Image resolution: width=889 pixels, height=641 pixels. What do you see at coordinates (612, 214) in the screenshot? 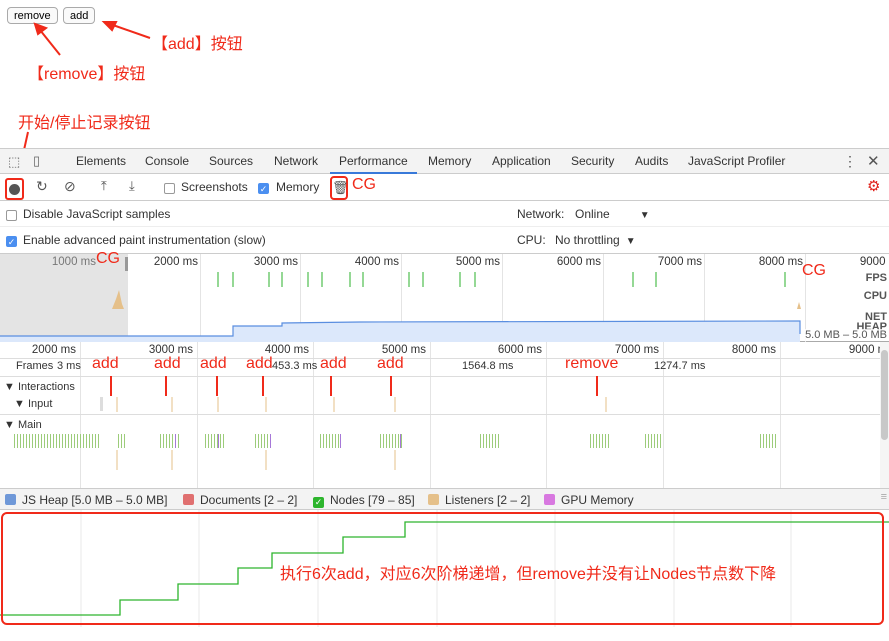
I see `network-throttle-select: Online ▼` at bounding box center [612, 214].